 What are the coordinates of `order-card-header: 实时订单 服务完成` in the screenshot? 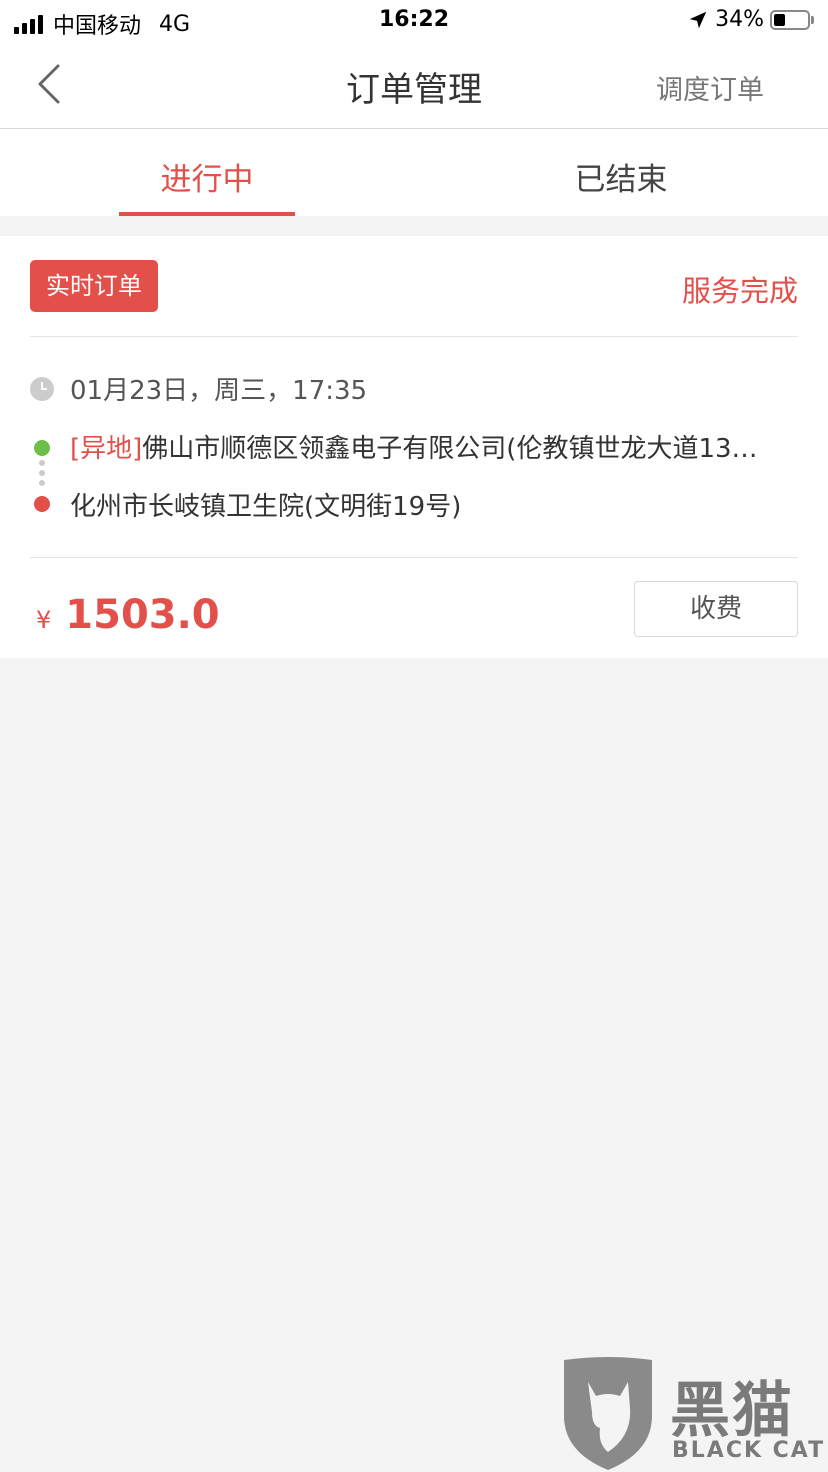 It's located at (414, 286).